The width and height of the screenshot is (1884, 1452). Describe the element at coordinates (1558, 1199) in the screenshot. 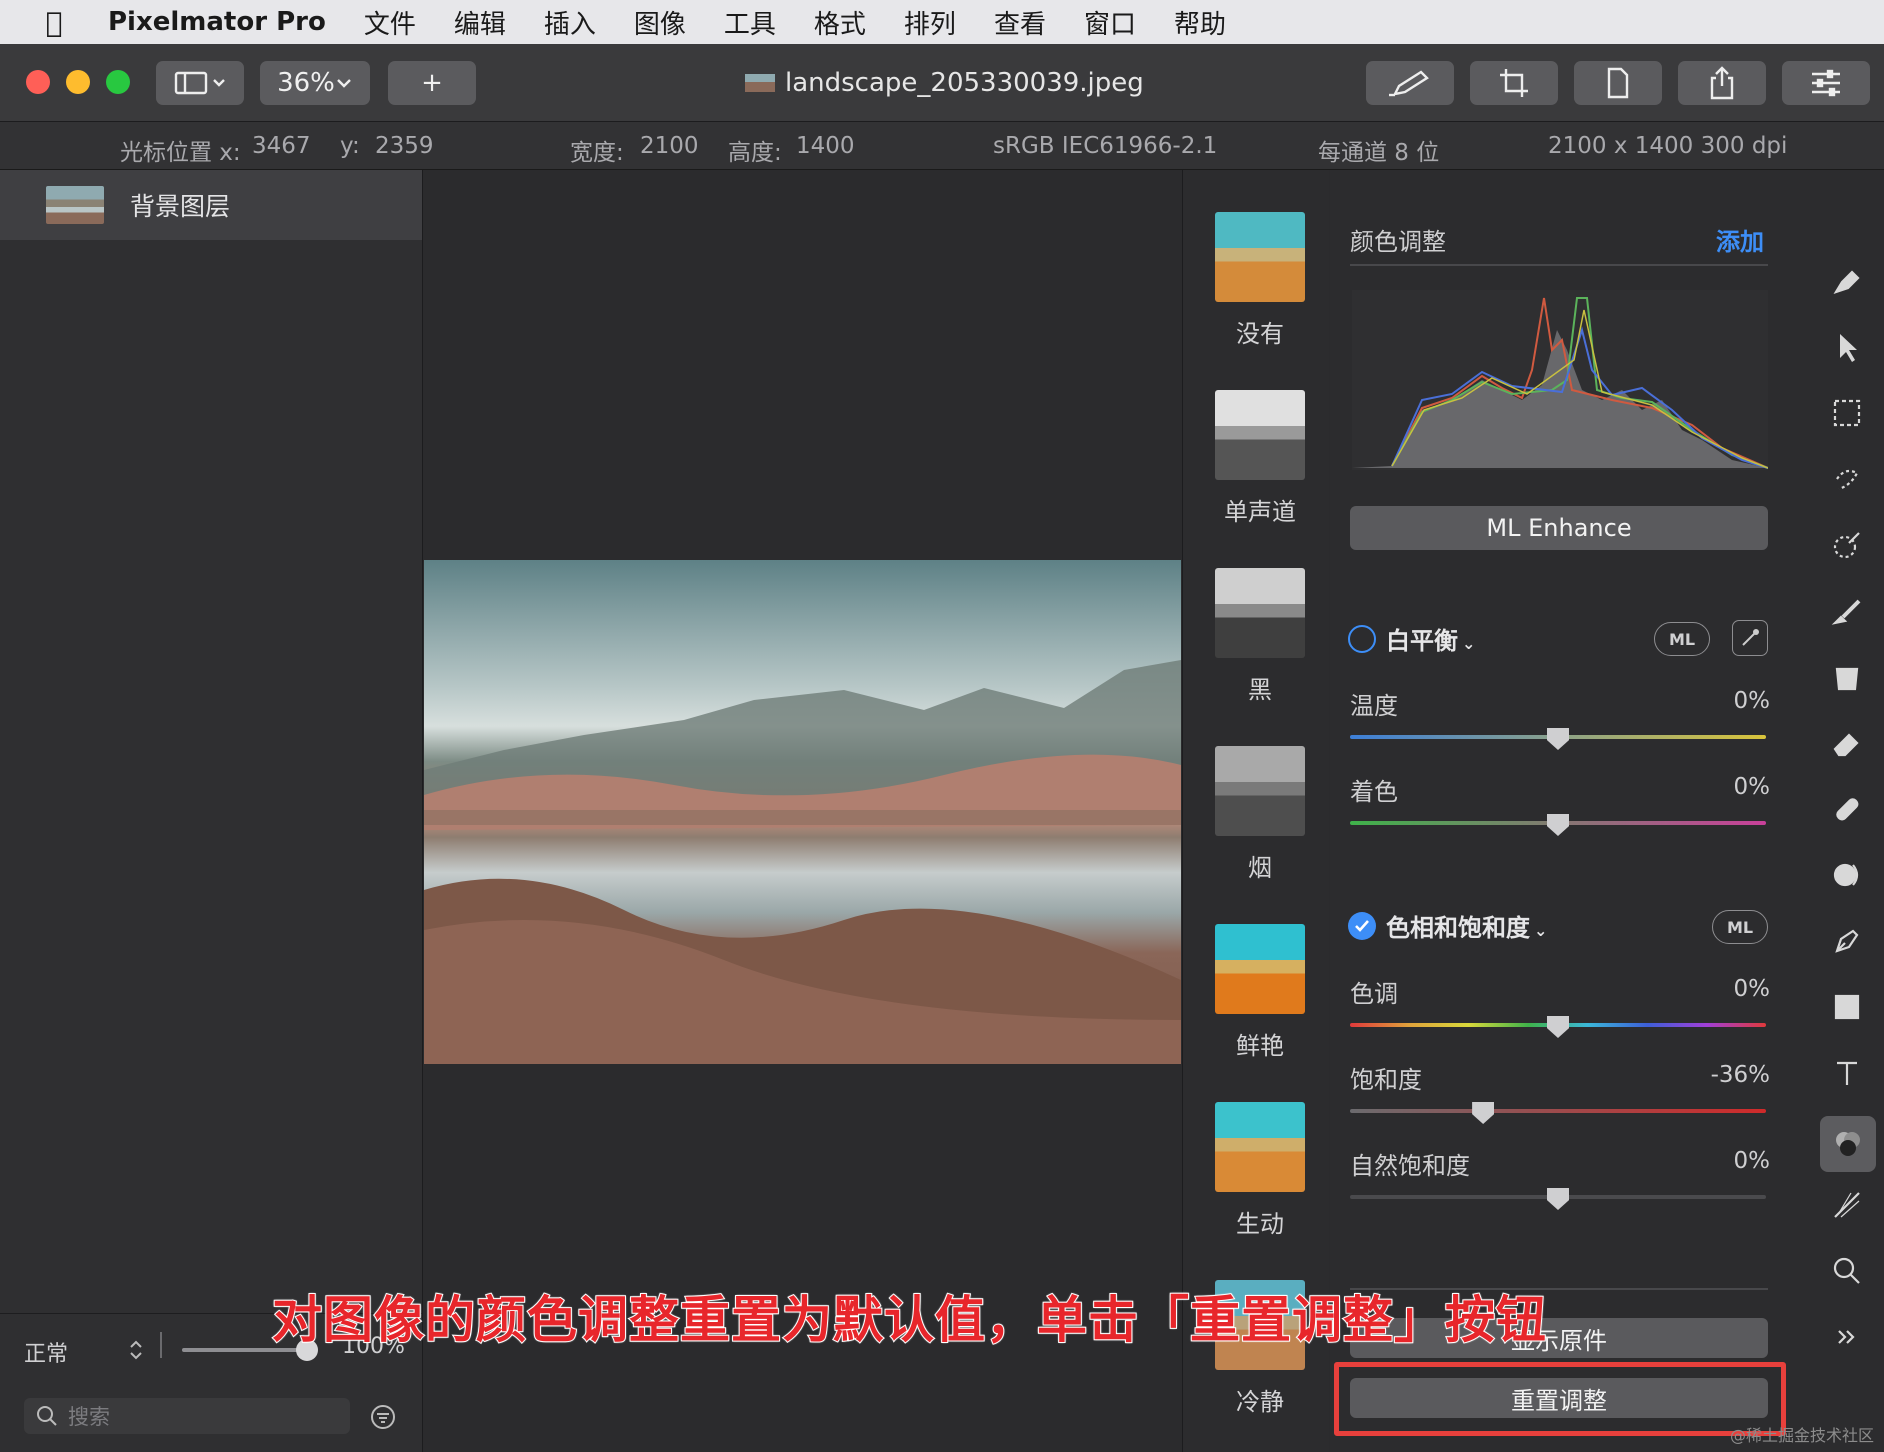

I see `vibrance-slider-knob` at that location.